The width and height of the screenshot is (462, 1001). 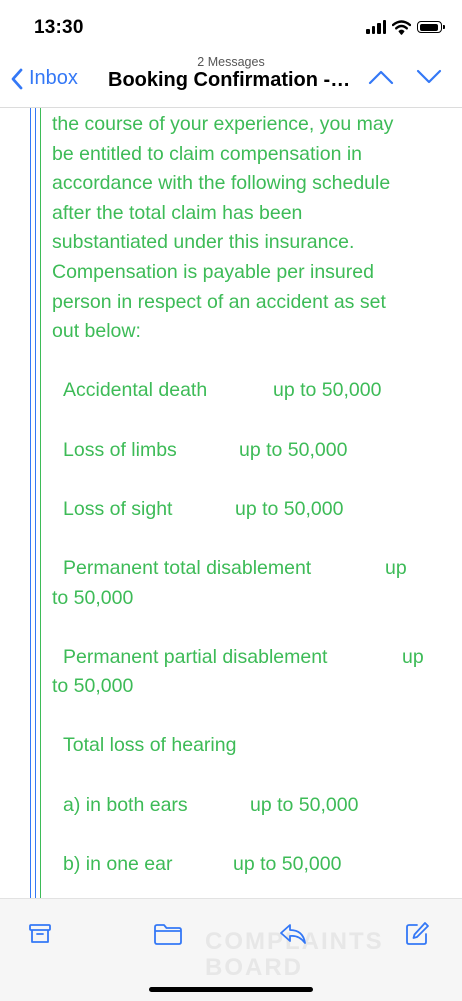 I want to click on next-message-button, so click(x=429, y=77).